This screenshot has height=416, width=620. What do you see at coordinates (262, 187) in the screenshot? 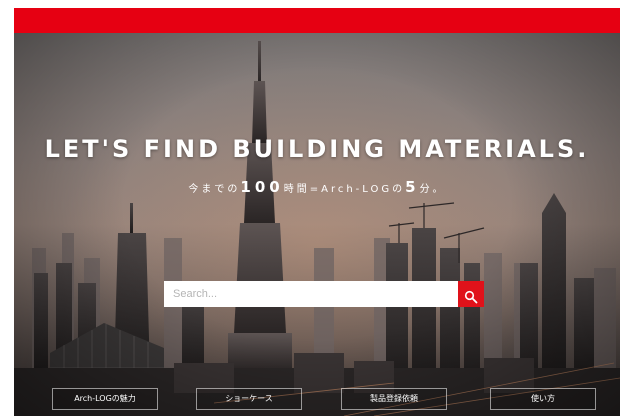
I see `subline-number-hours: 100` at bounding box center [262, 187].